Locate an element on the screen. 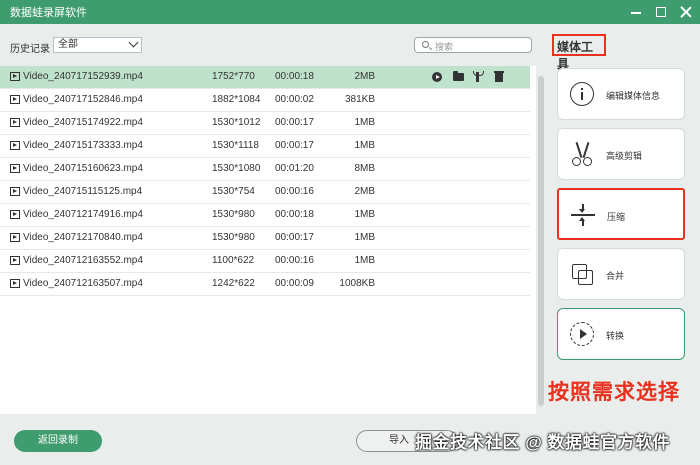 This screenshot has height=465, width=700. file-name: Video_240715160623.mp4 is located at coordinates (83, 168).